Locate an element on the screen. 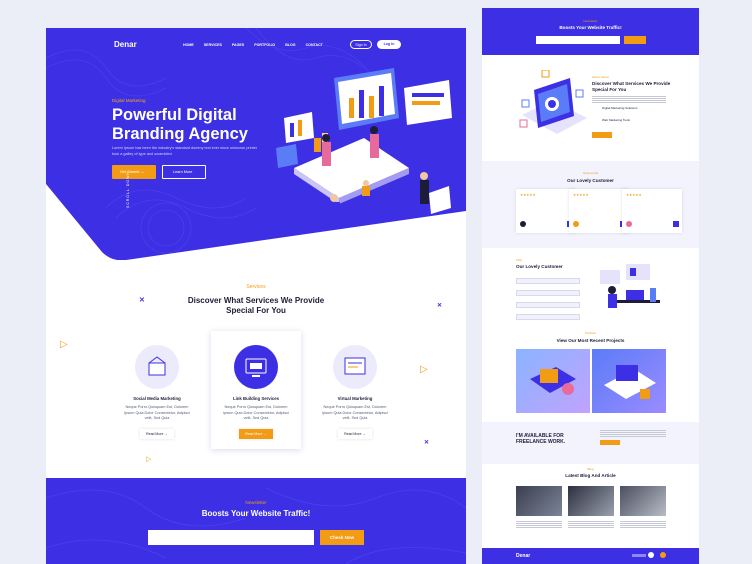 This screenshot has width=752, height=564. about-item: Digital Marketing Solutions is located at coordinates (620, 108).